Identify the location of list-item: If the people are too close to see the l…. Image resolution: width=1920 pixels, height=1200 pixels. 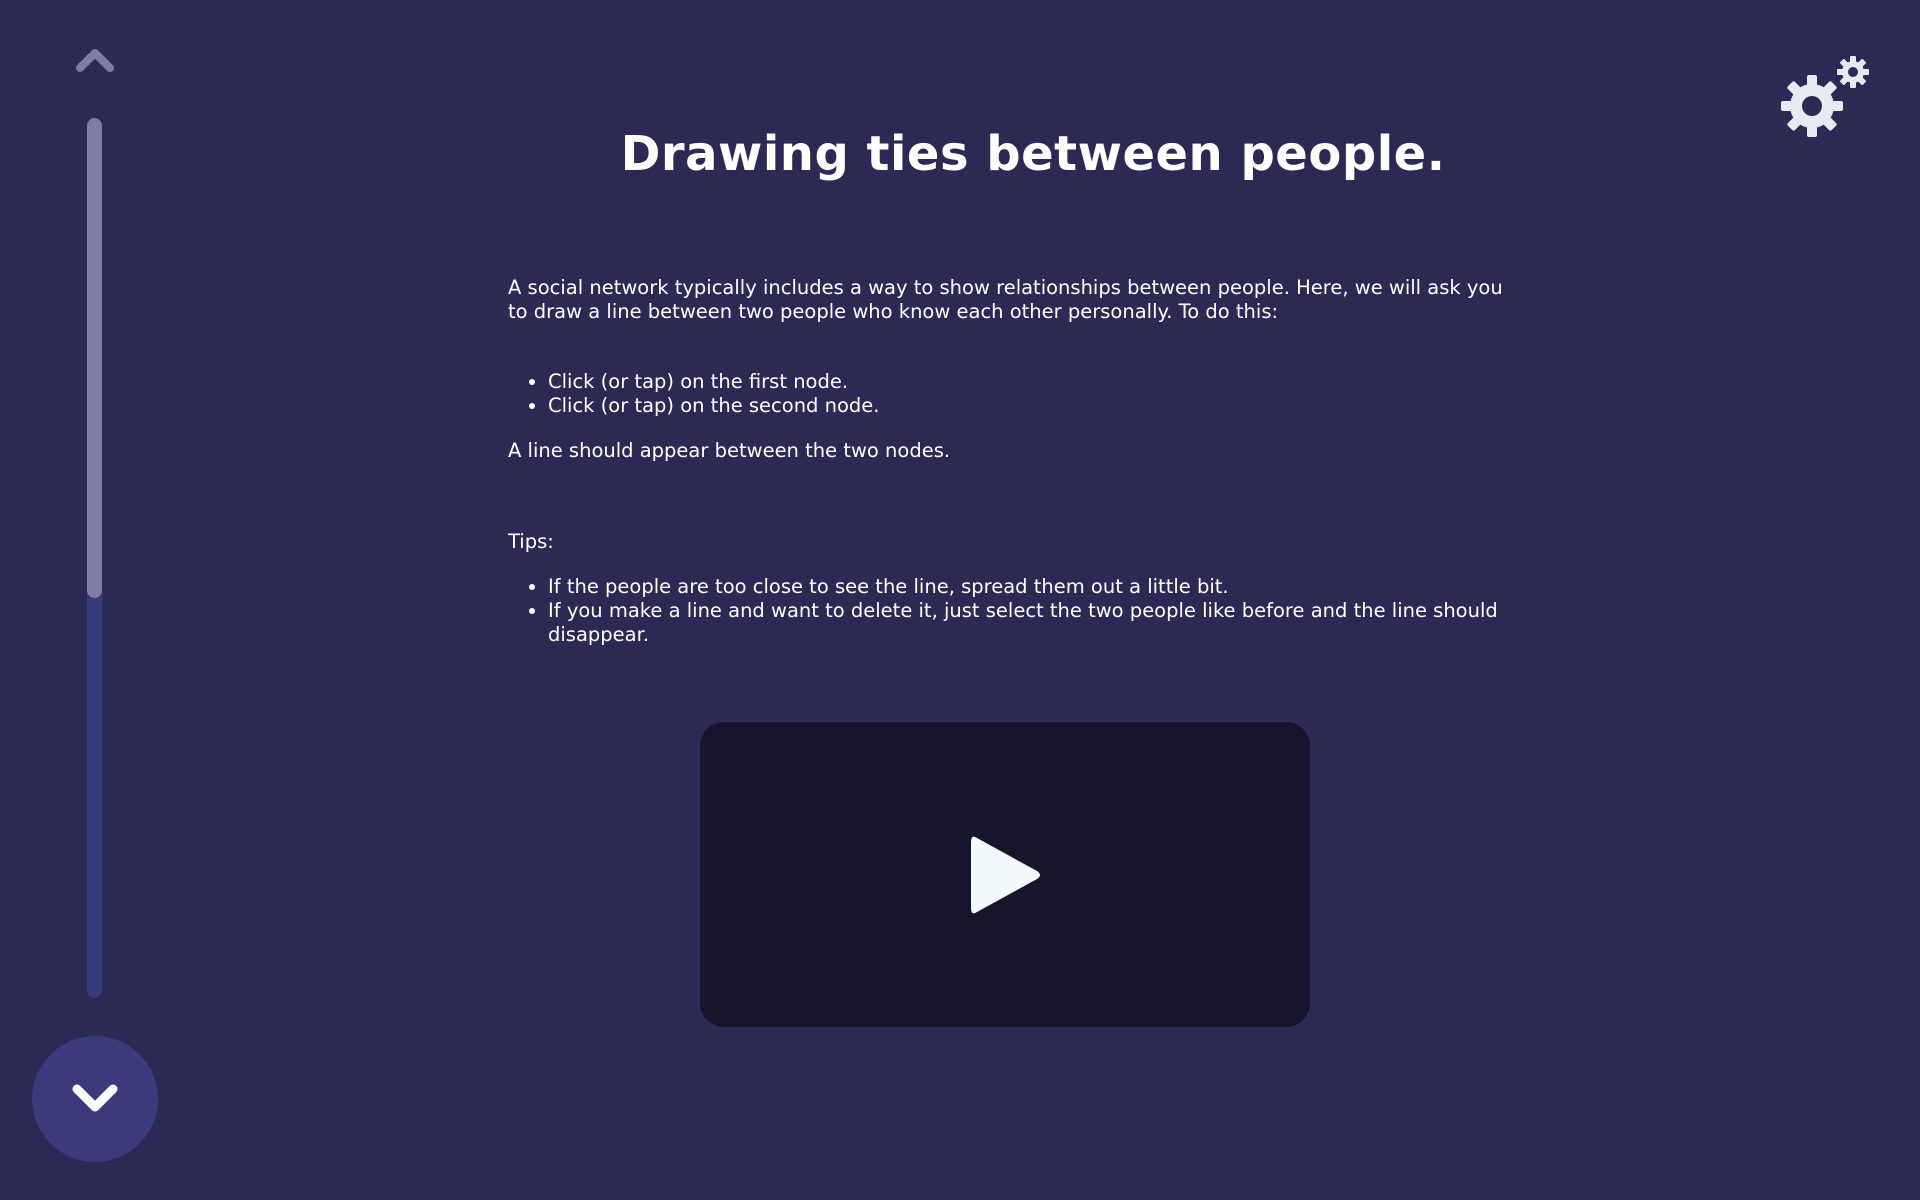
(1033, 587).